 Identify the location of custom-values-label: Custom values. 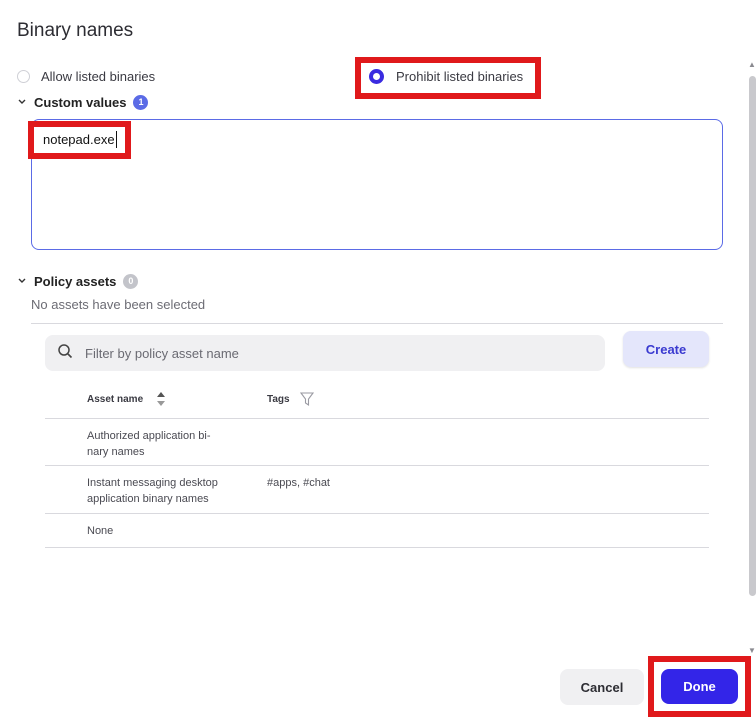
(80, 102).